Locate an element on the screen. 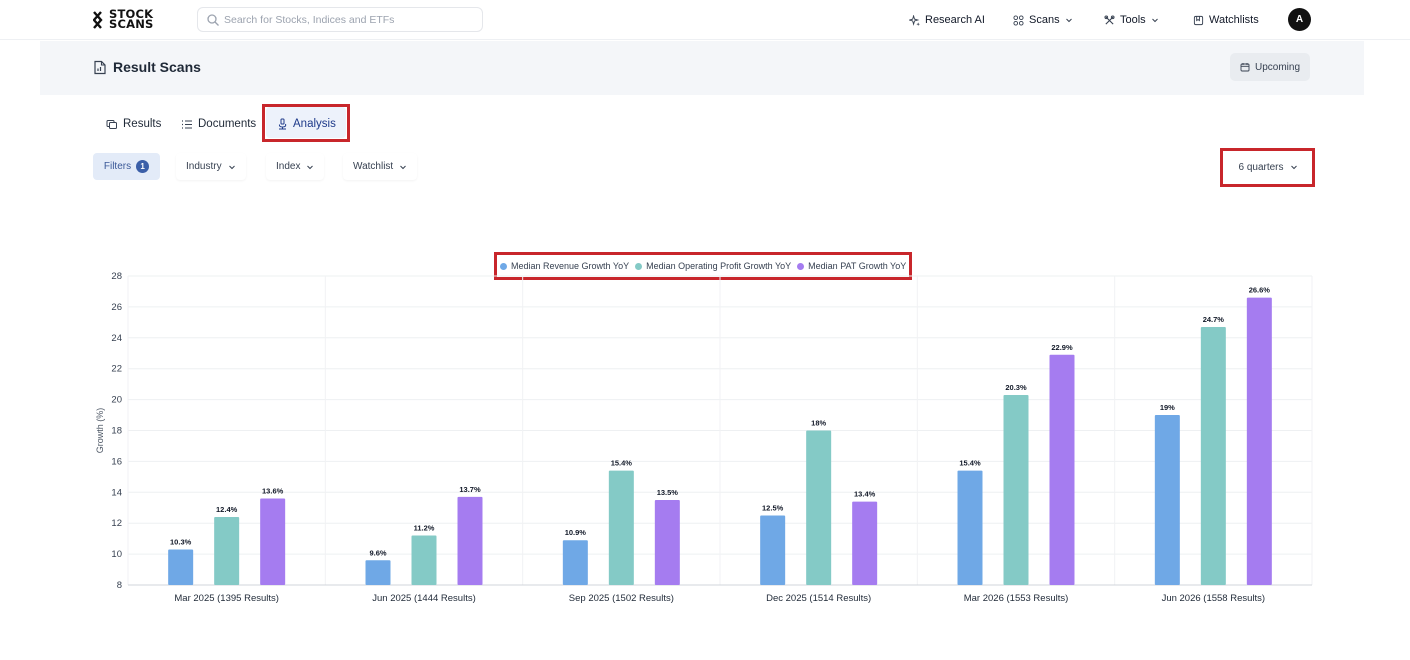 This screenshot has height=660, width=1410. data-label: 13.7% is located at coordinates (470, 489).